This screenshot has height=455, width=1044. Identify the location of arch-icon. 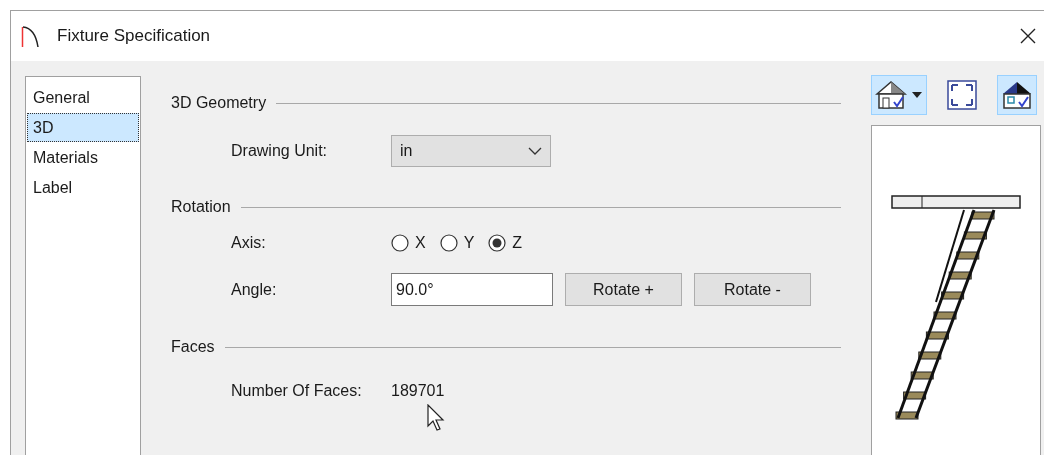
(30, 36).